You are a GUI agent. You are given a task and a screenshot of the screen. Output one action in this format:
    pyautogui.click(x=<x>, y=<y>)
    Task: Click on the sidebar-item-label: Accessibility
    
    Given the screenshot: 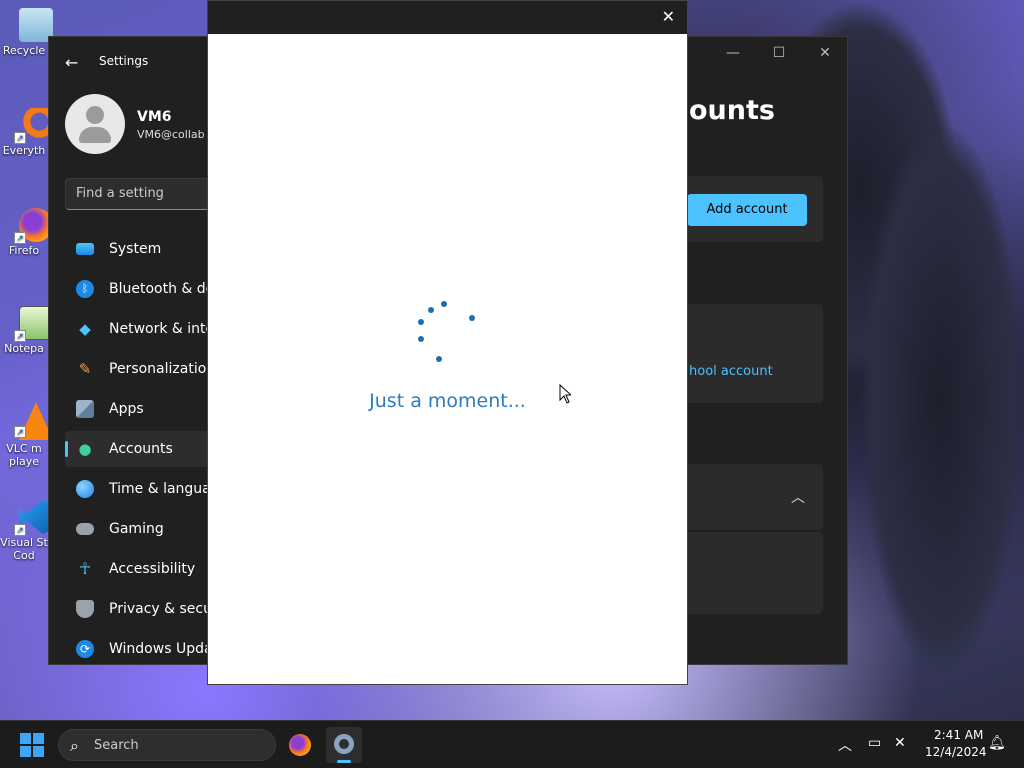 What is the action you would take?
    pyautogui.click(x=152, y=569)
    